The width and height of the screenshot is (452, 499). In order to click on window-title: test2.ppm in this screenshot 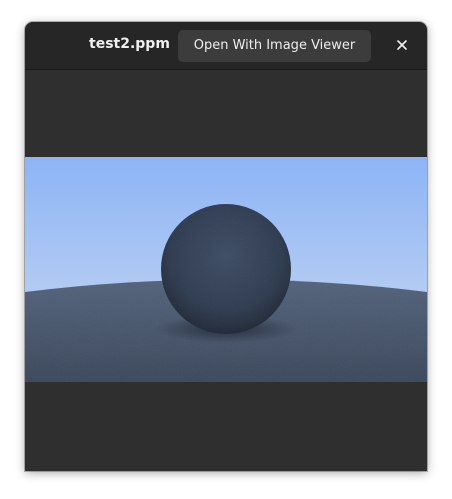, I will do `click(129, 44)`.